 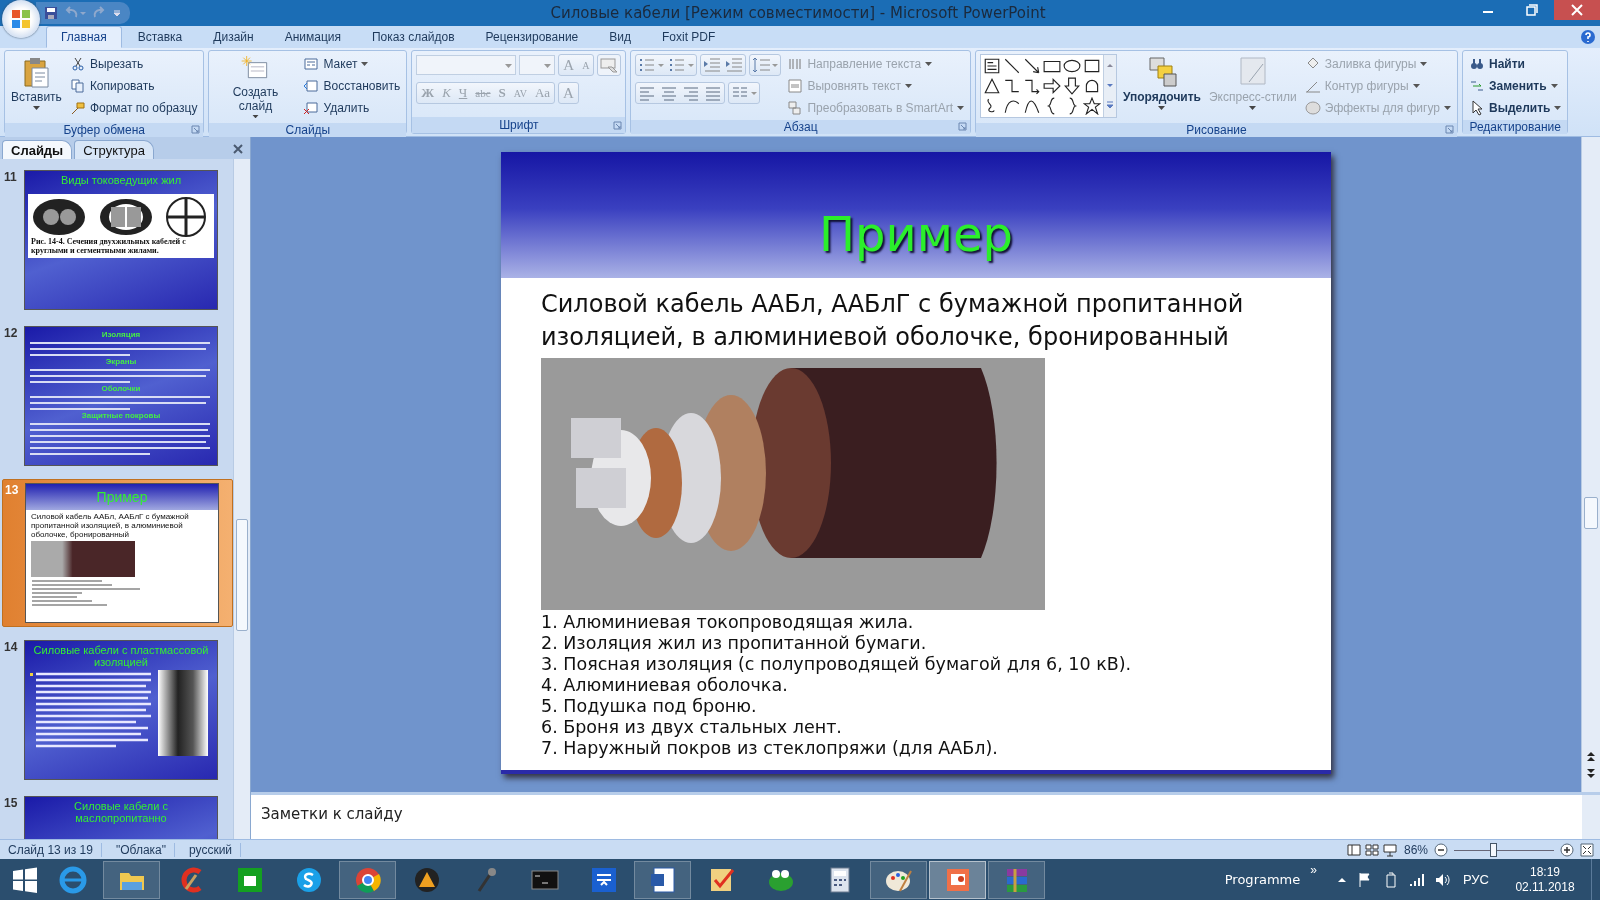 What do you see at coordinates (1313, 870) in the screenshot?
I see `chevron-button: »` at bounding box center [1313, 870].